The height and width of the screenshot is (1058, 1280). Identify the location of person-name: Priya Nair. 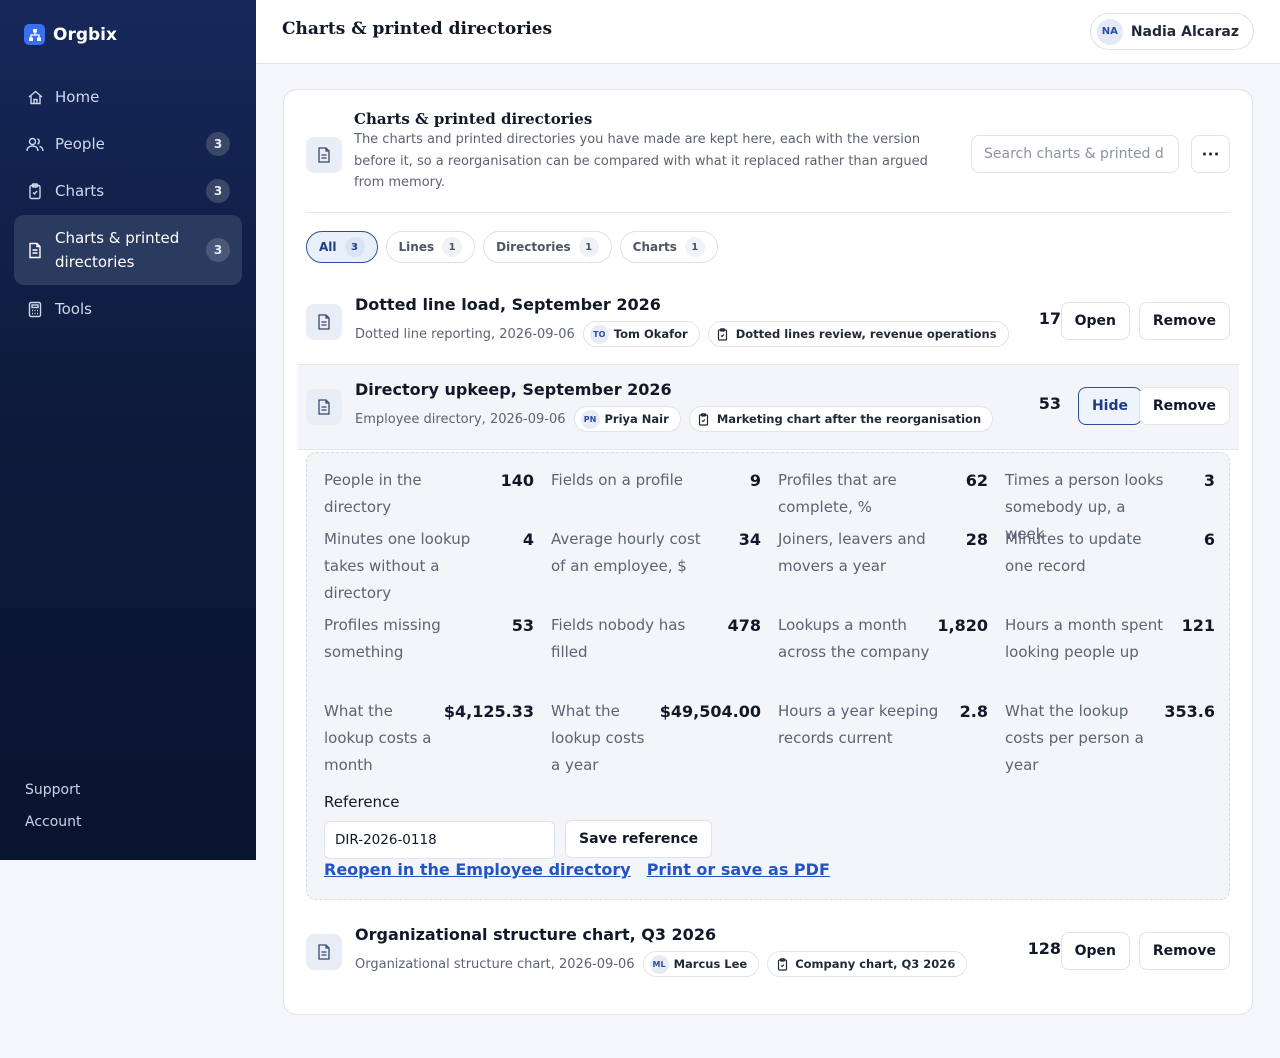
(636, 419).